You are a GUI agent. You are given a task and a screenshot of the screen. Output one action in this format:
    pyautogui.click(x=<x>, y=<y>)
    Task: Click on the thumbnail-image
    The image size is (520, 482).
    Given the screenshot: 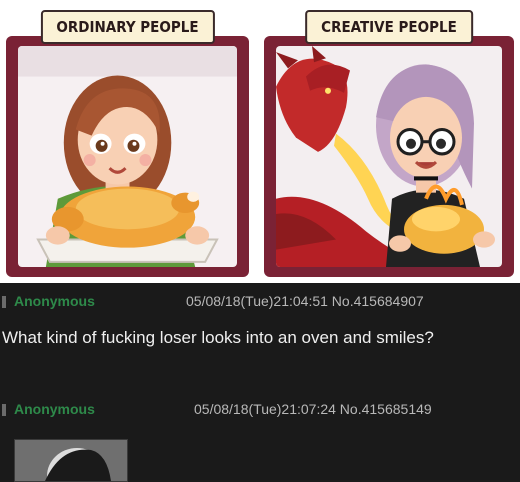 What is the action you would take?
    pyautogui.click(x=71, y=460)
    